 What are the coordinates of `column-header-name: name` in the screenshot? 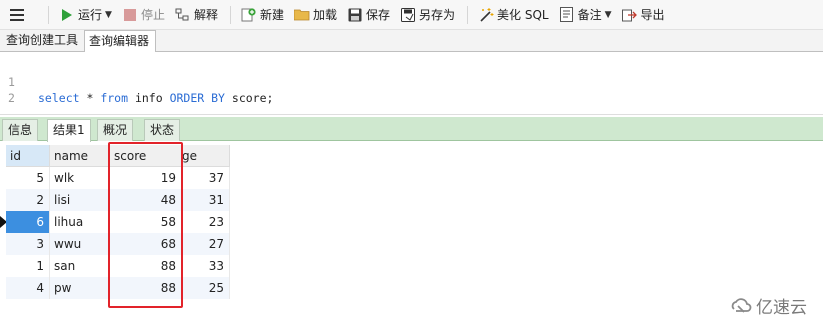 It's located at (80, 156).